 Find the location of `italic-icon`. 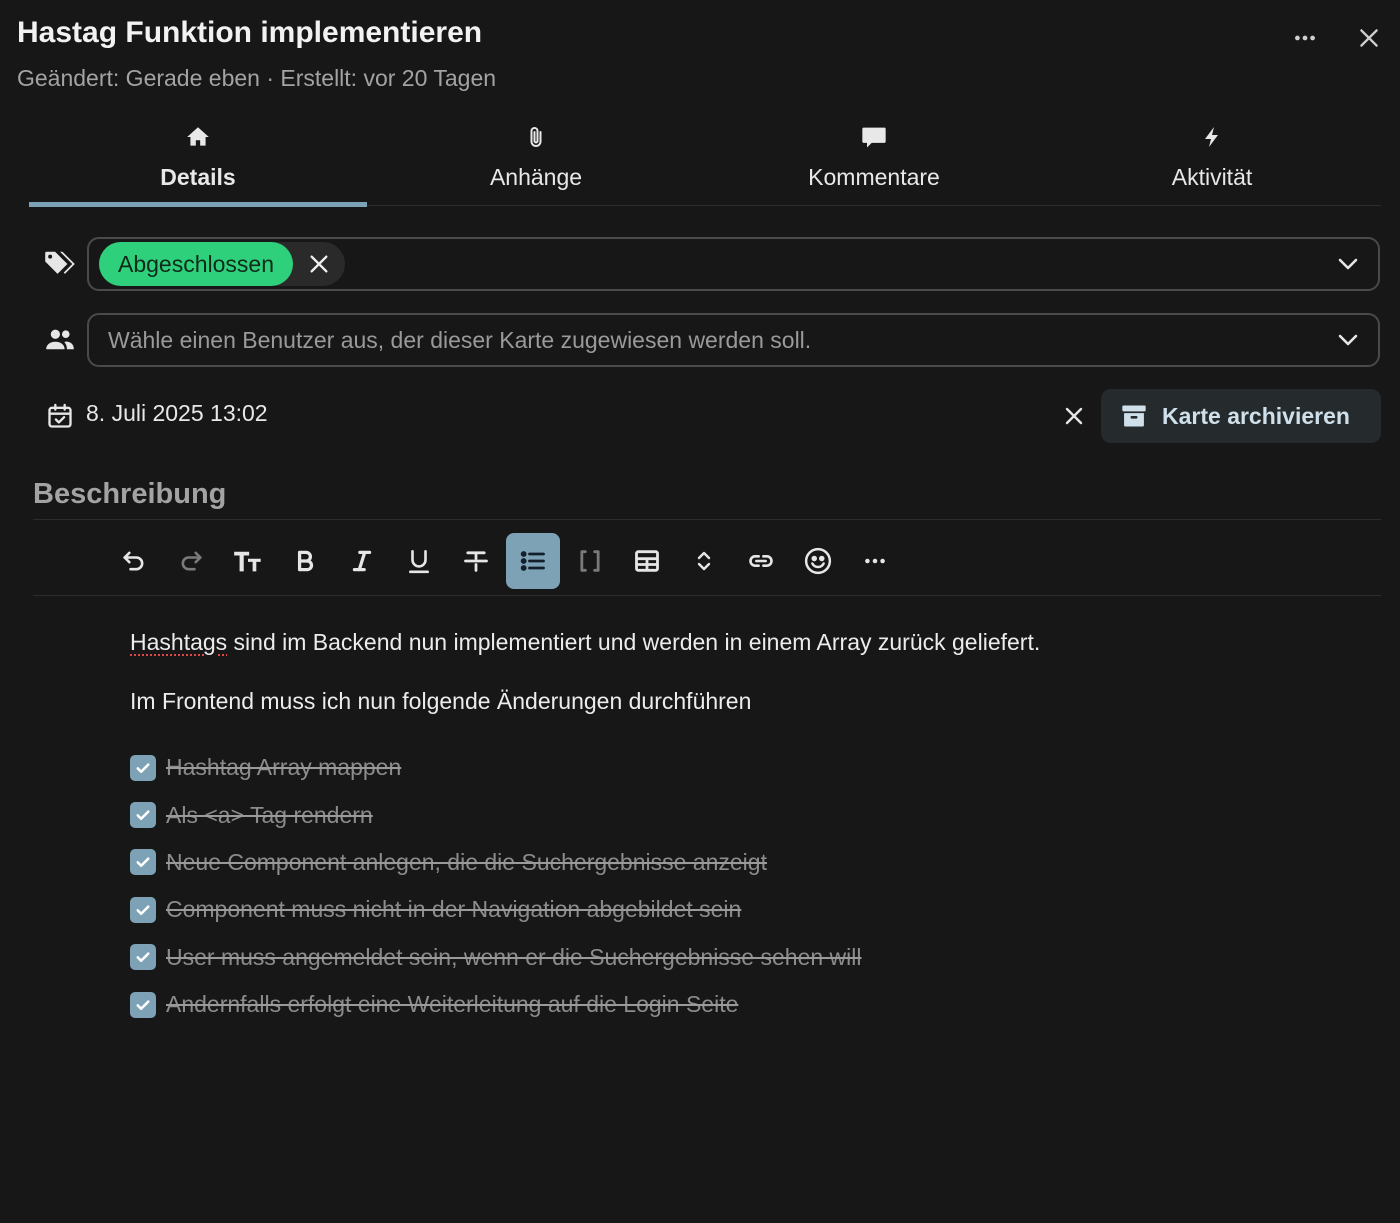

italic-icon is located at coordinates (362, 561).